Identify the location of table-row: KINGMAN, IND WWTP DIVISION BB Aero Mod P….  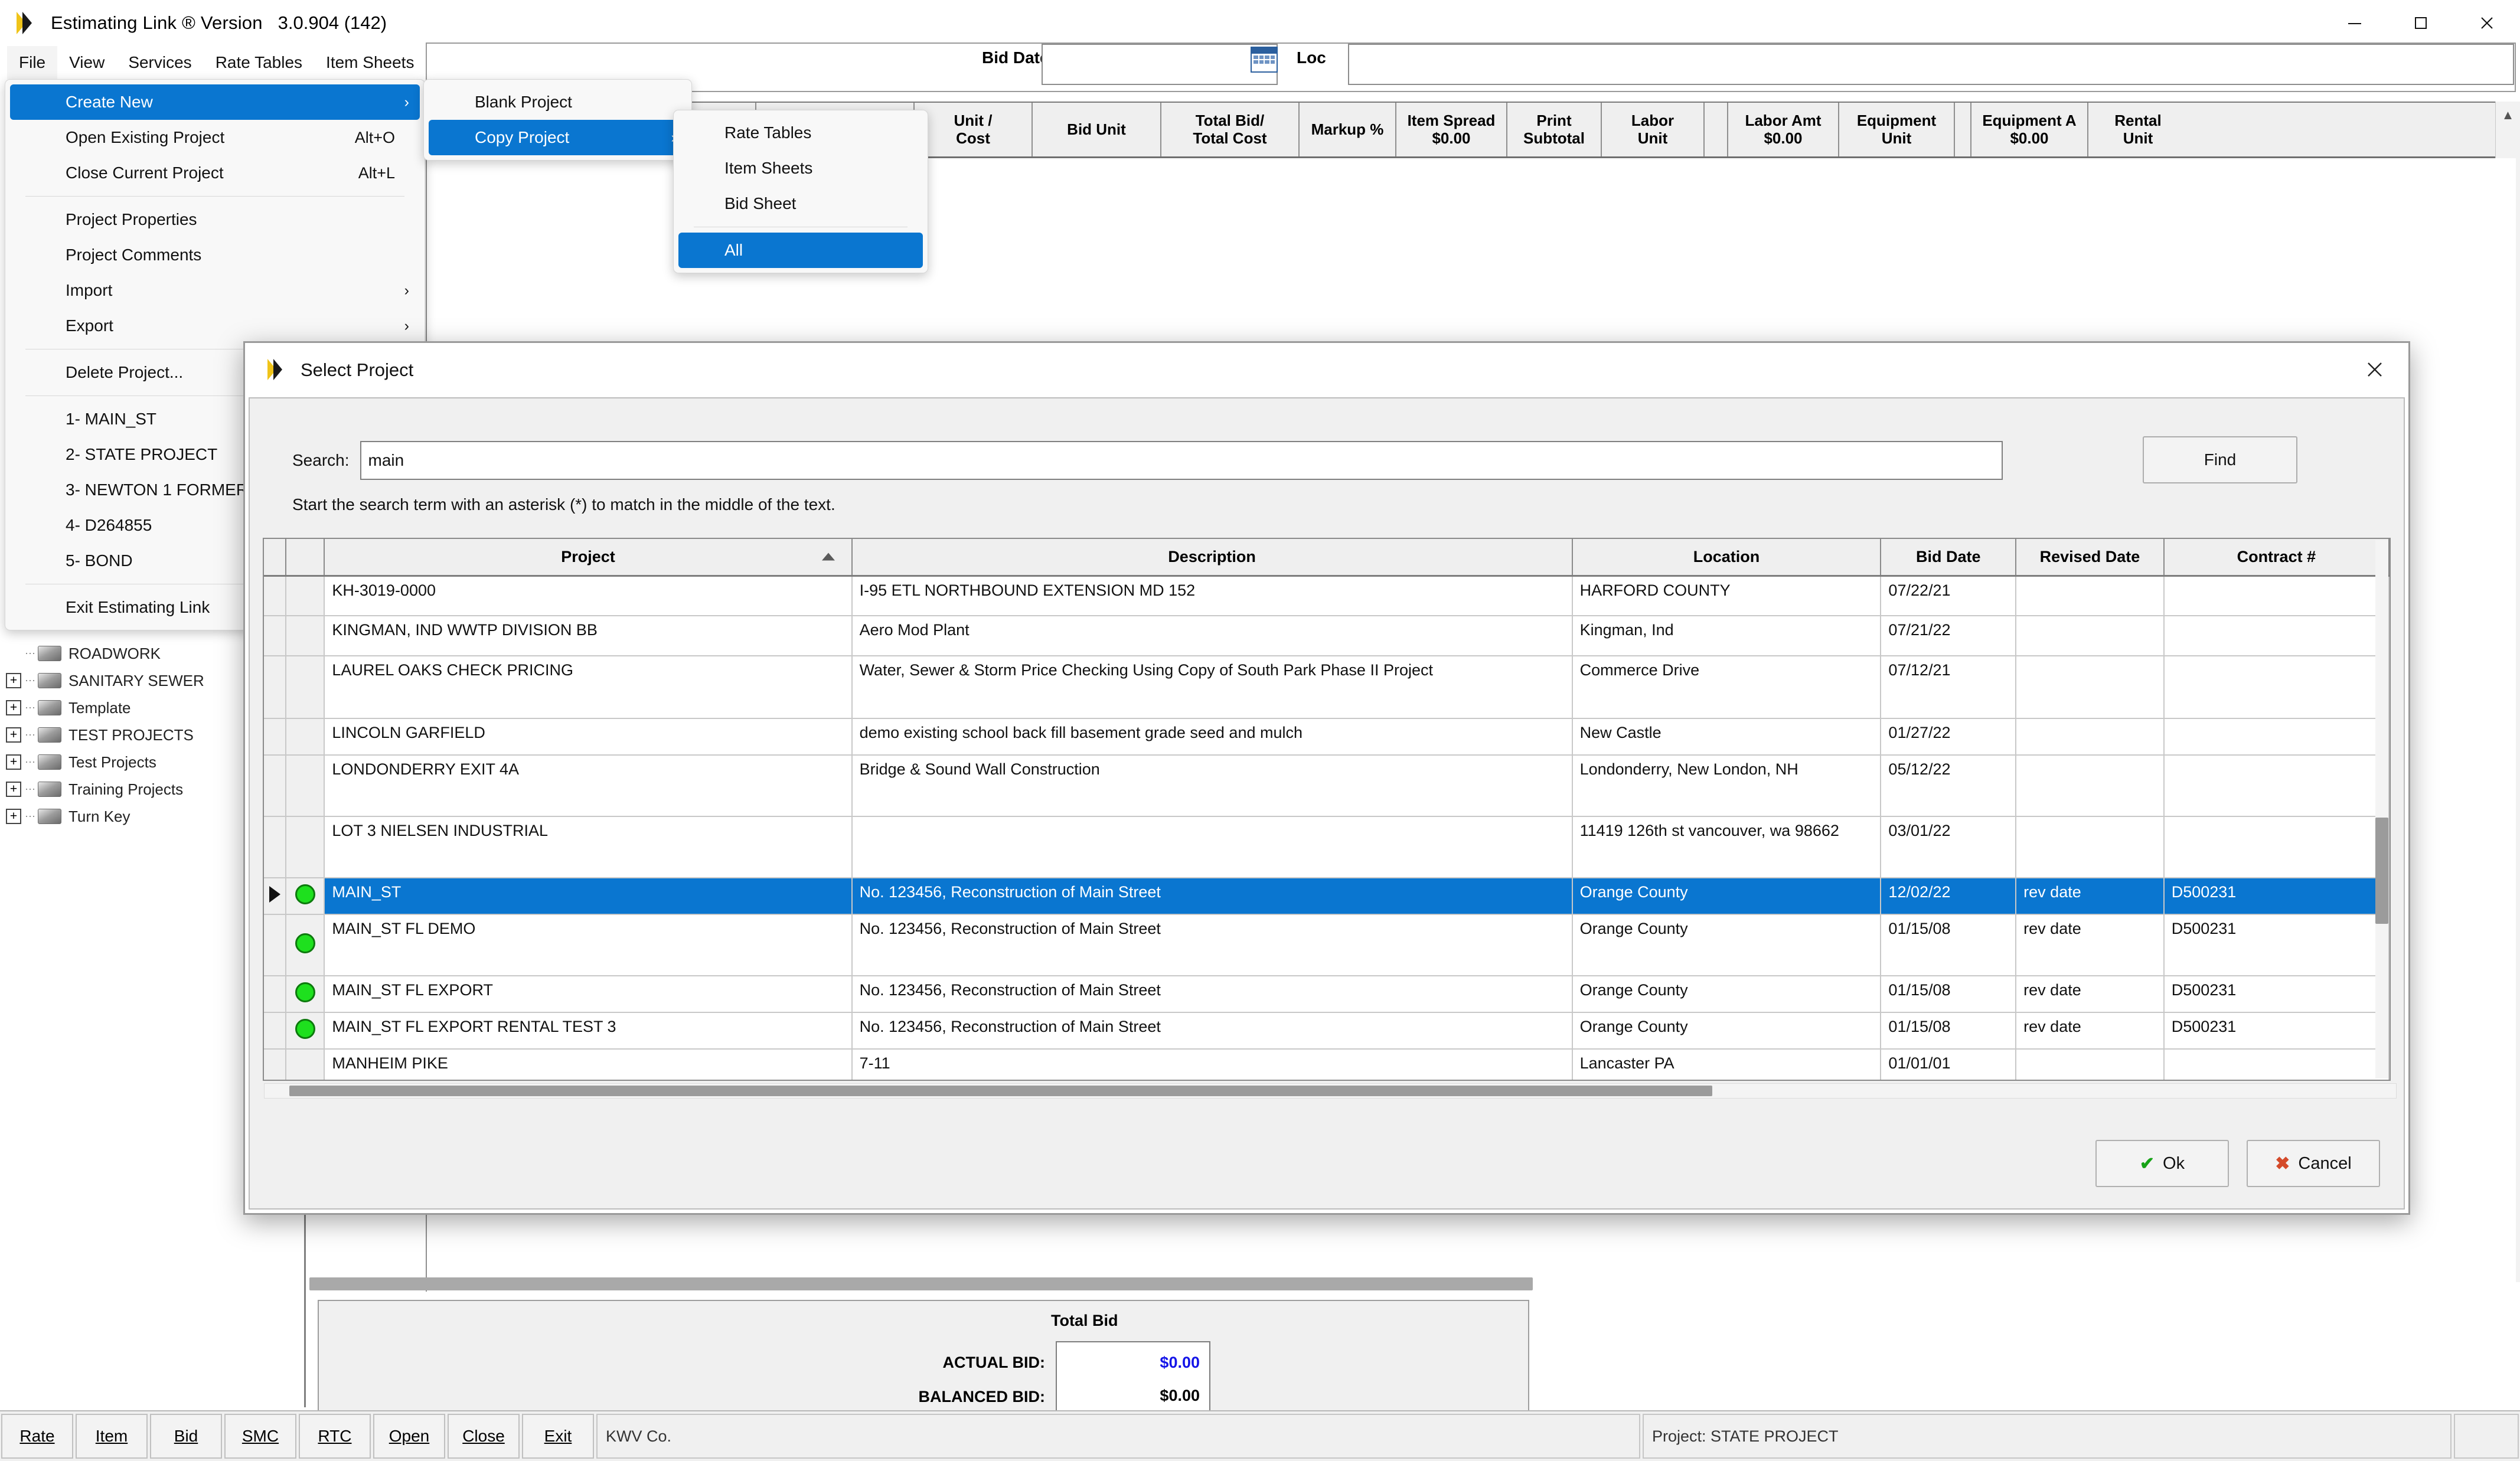
(1327, 636).